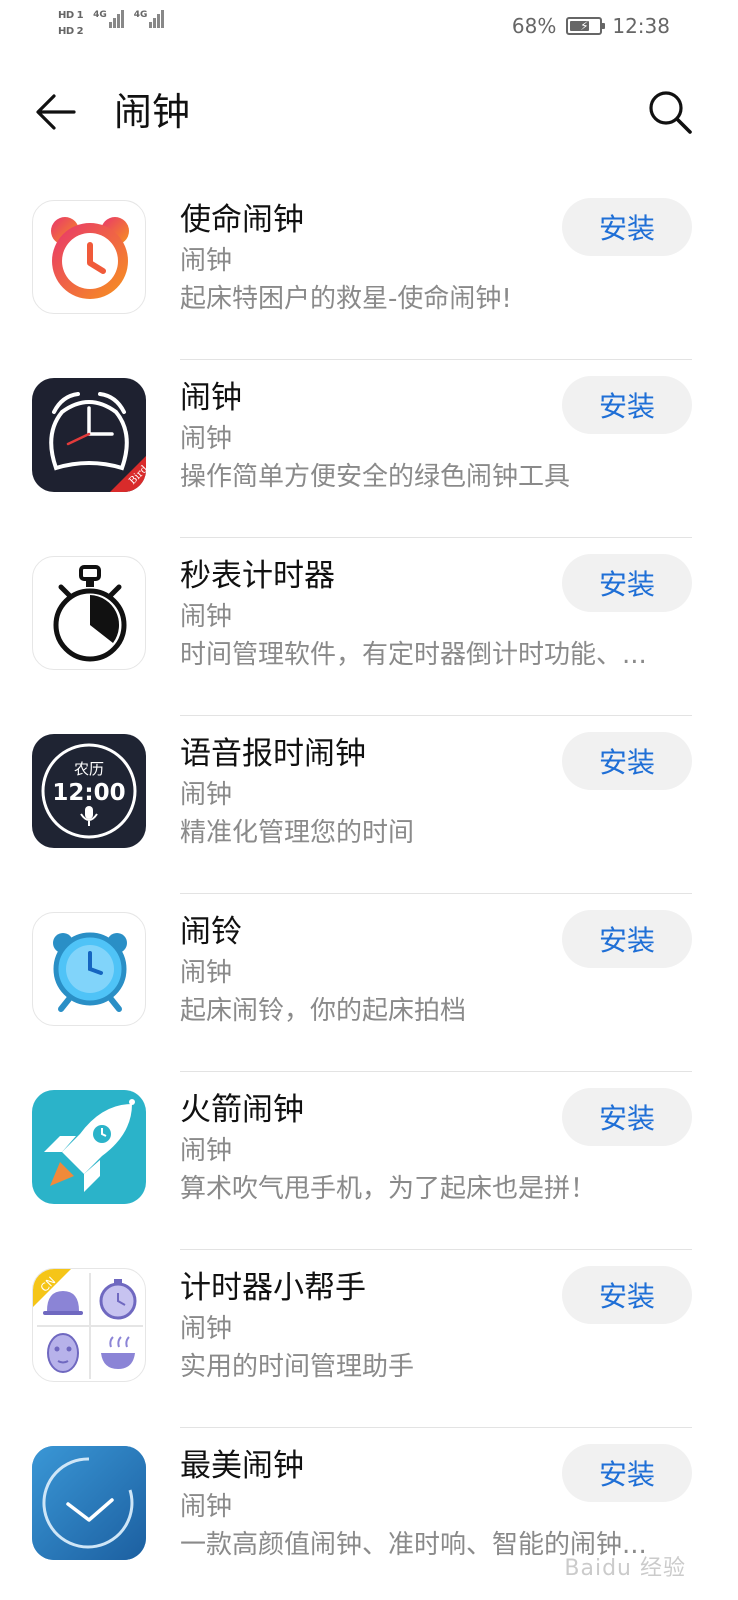 This screenshot has width=738, height=1600. What do you see at coordinates (369, 805) in the screenshot?
I see `list-item: 农历 12:00 语音报时闹钟 闹钟 精准化管理您的时间 安装` at bounding box center [369, 805].